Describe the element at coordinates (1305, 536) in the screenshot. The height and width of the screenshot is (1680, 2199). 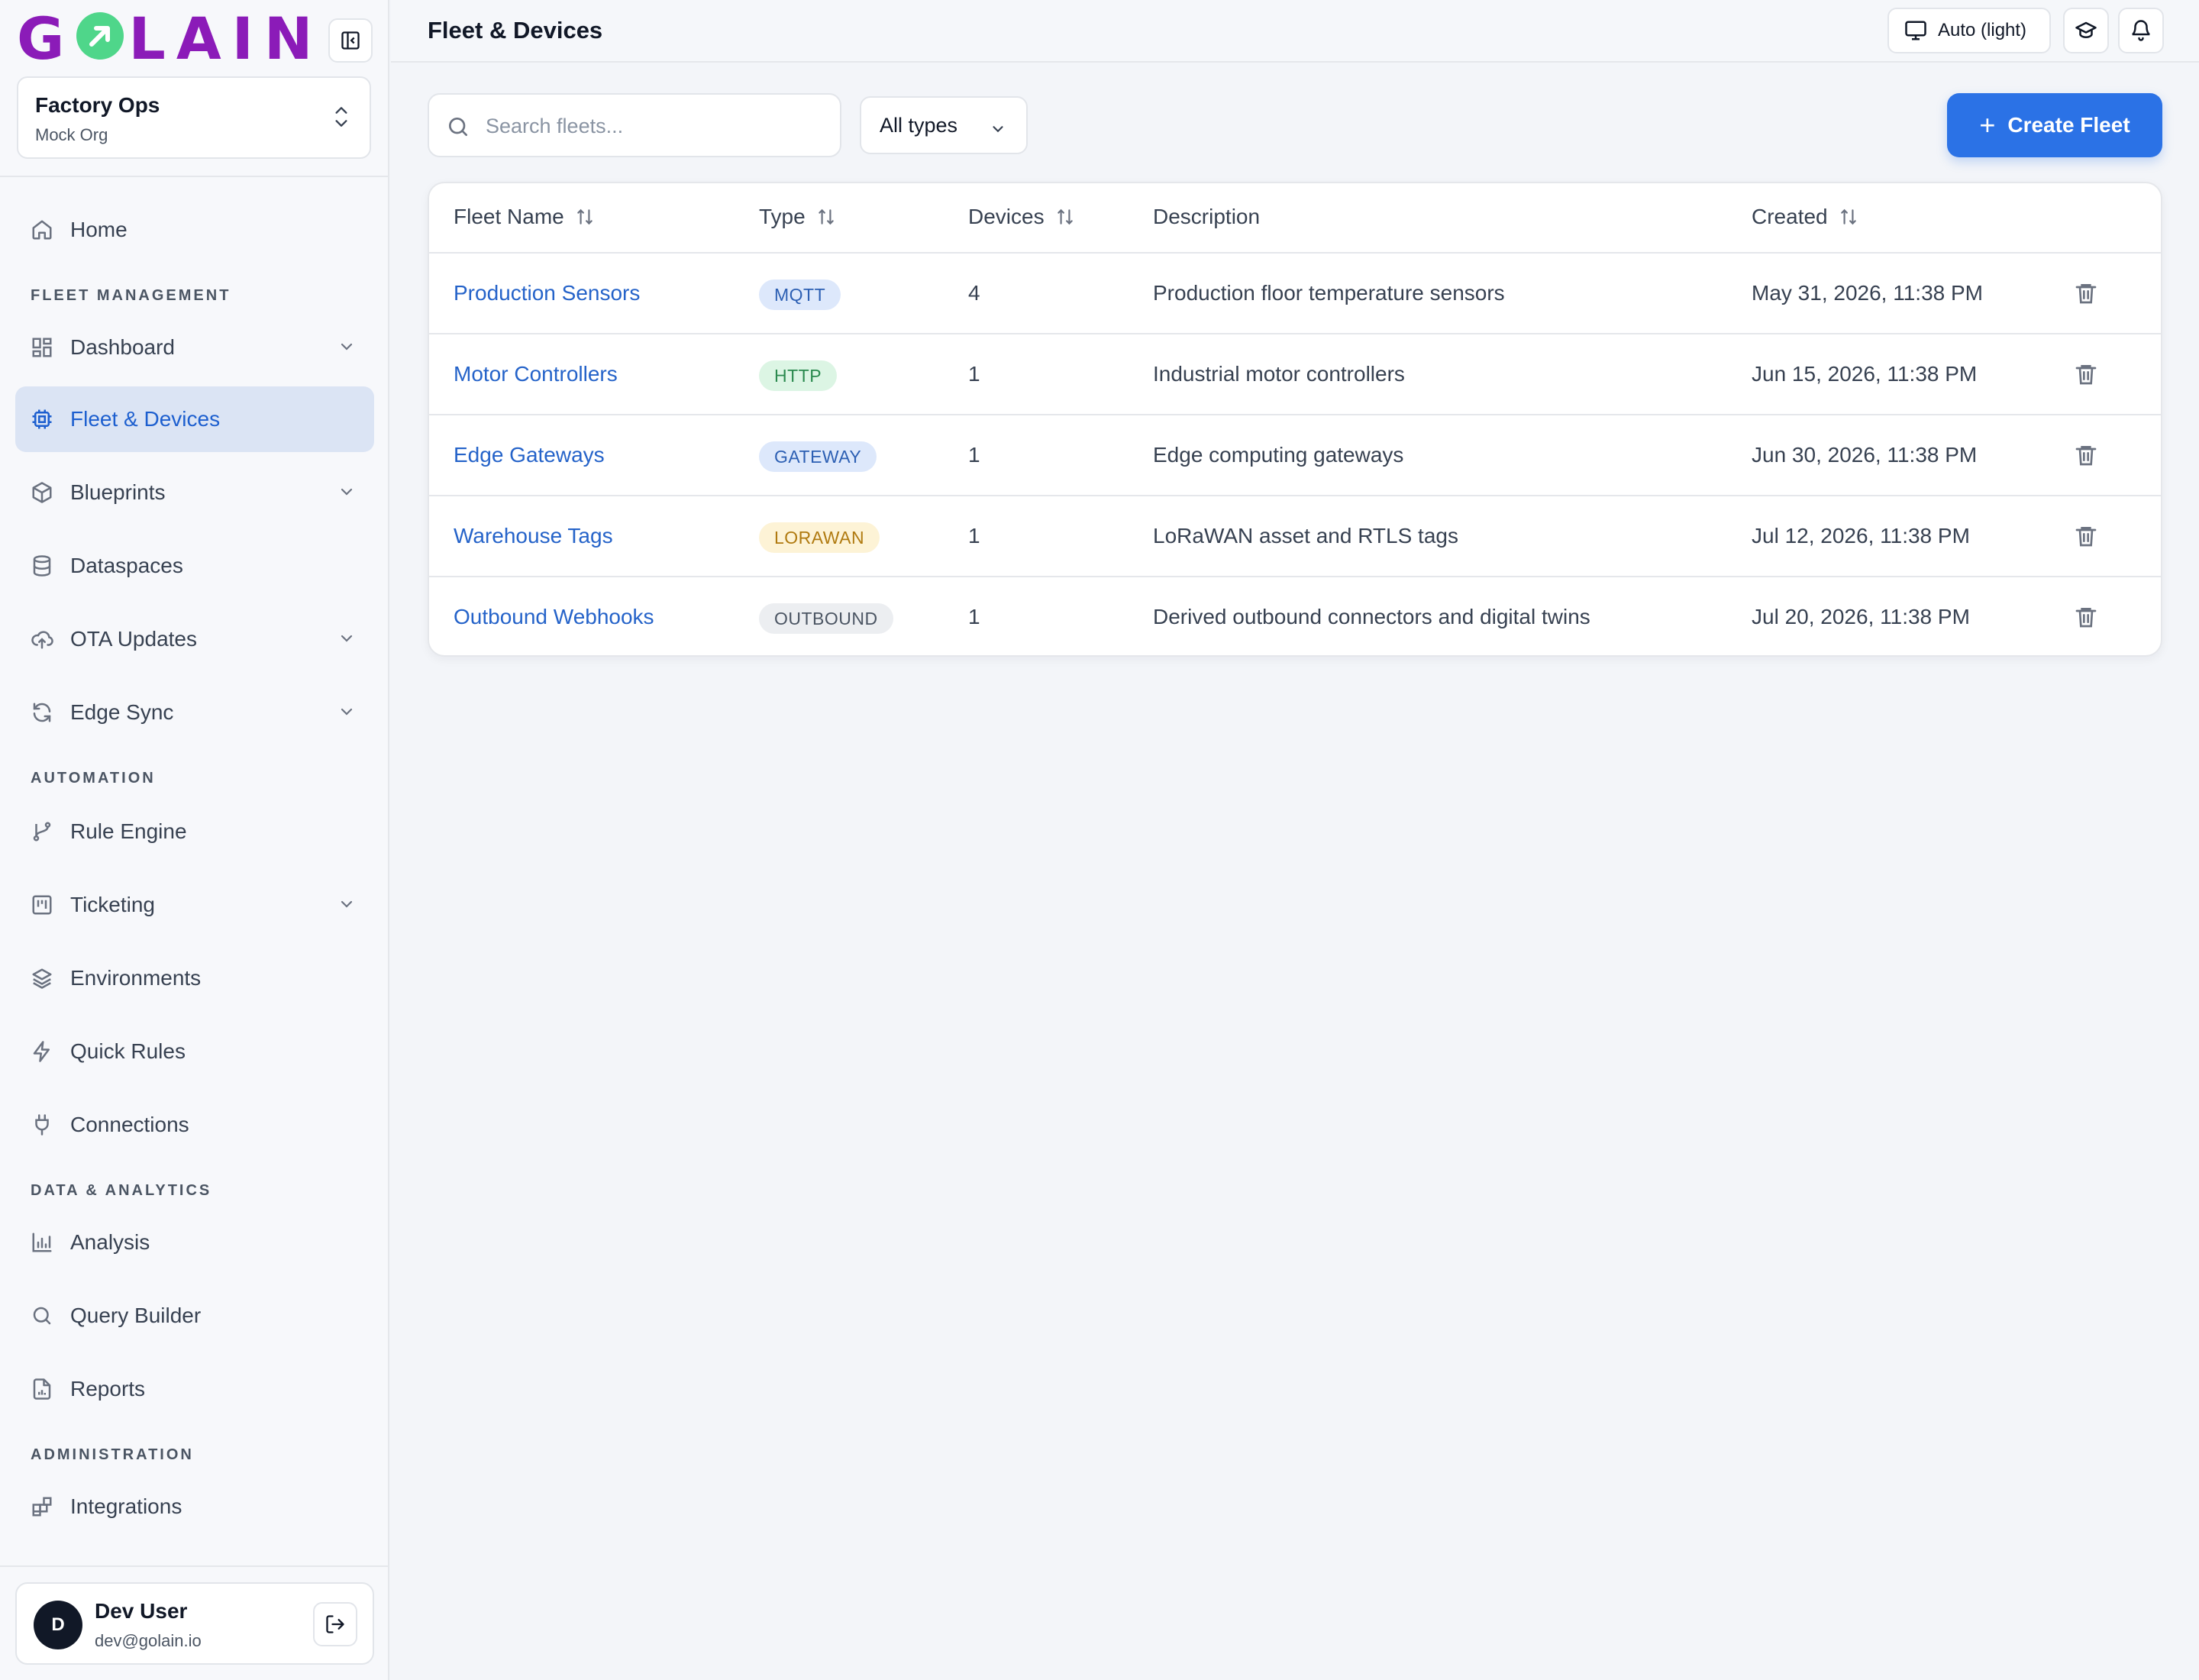
I see `fleet-description: LoRaWAN asset and RTLS tags` at that location.